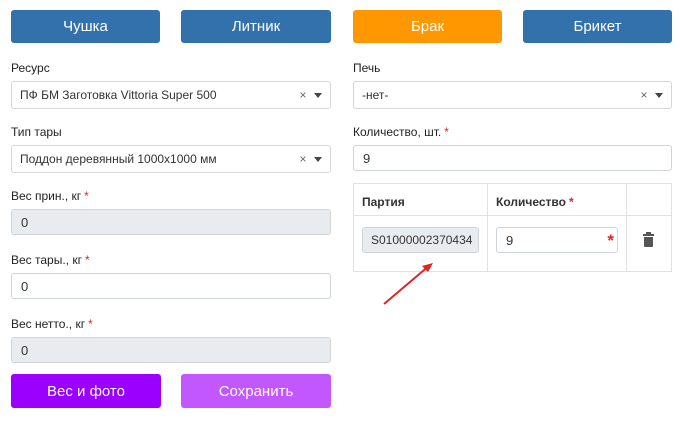 This screenshot has width=680, height=425. I want to click on resource-value: ПФ БМ Заготовка Vittoria Super 500, so click(118, 95).